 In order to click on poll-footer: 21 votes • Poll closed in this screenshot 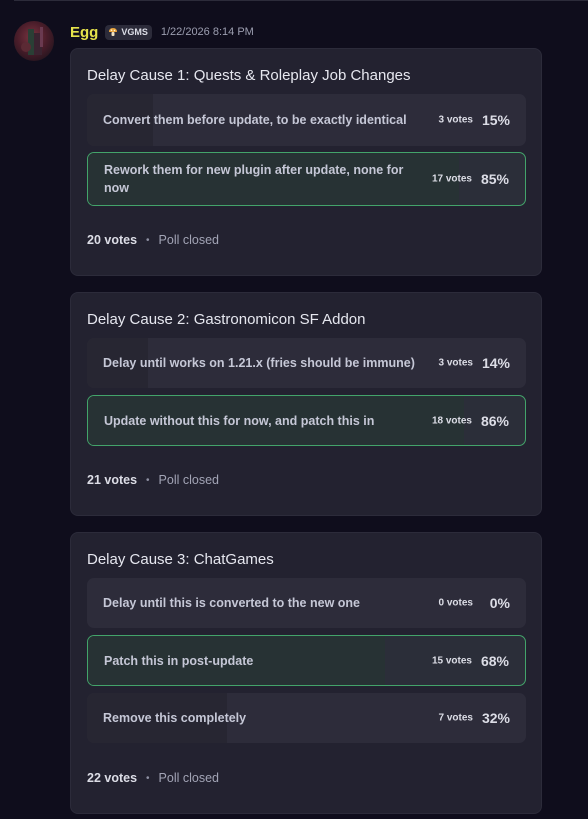, I will do `click(153, 480)`.